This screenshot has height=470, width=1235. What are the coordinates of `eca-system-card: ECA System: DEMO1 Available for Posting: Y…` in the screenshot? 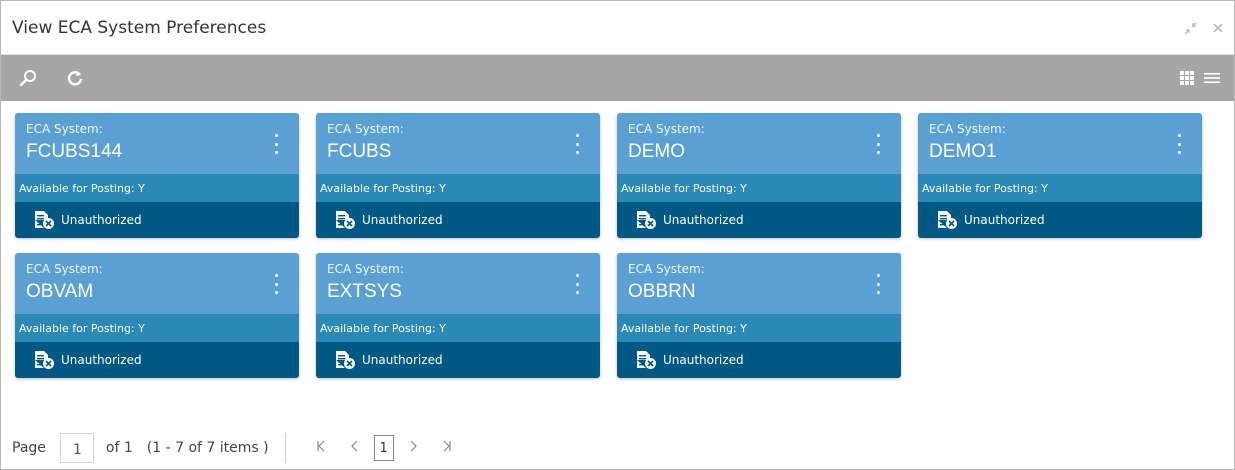 It's located at (1060, 175).